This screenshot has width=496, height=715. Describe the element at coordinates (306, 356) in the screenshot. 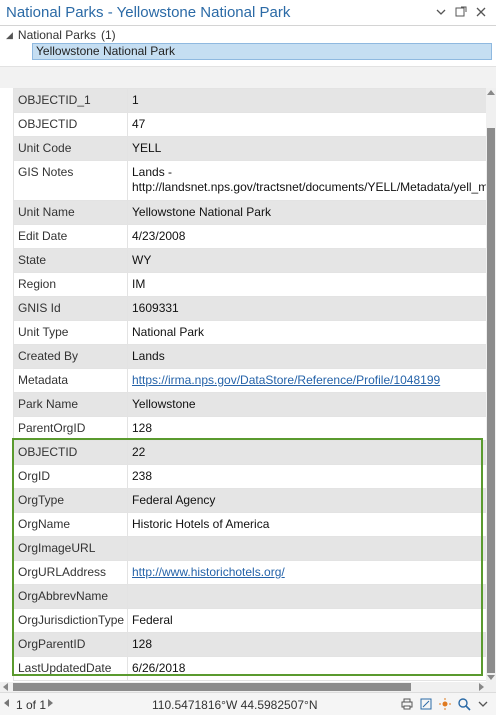

I see `field-value: Lands` at that location.